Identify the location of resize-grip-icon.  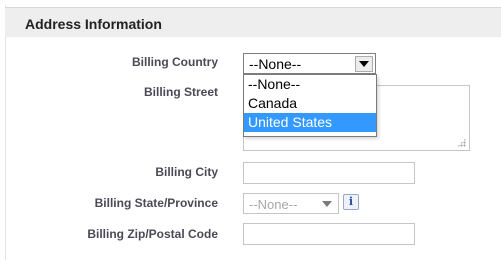
(461, 142).